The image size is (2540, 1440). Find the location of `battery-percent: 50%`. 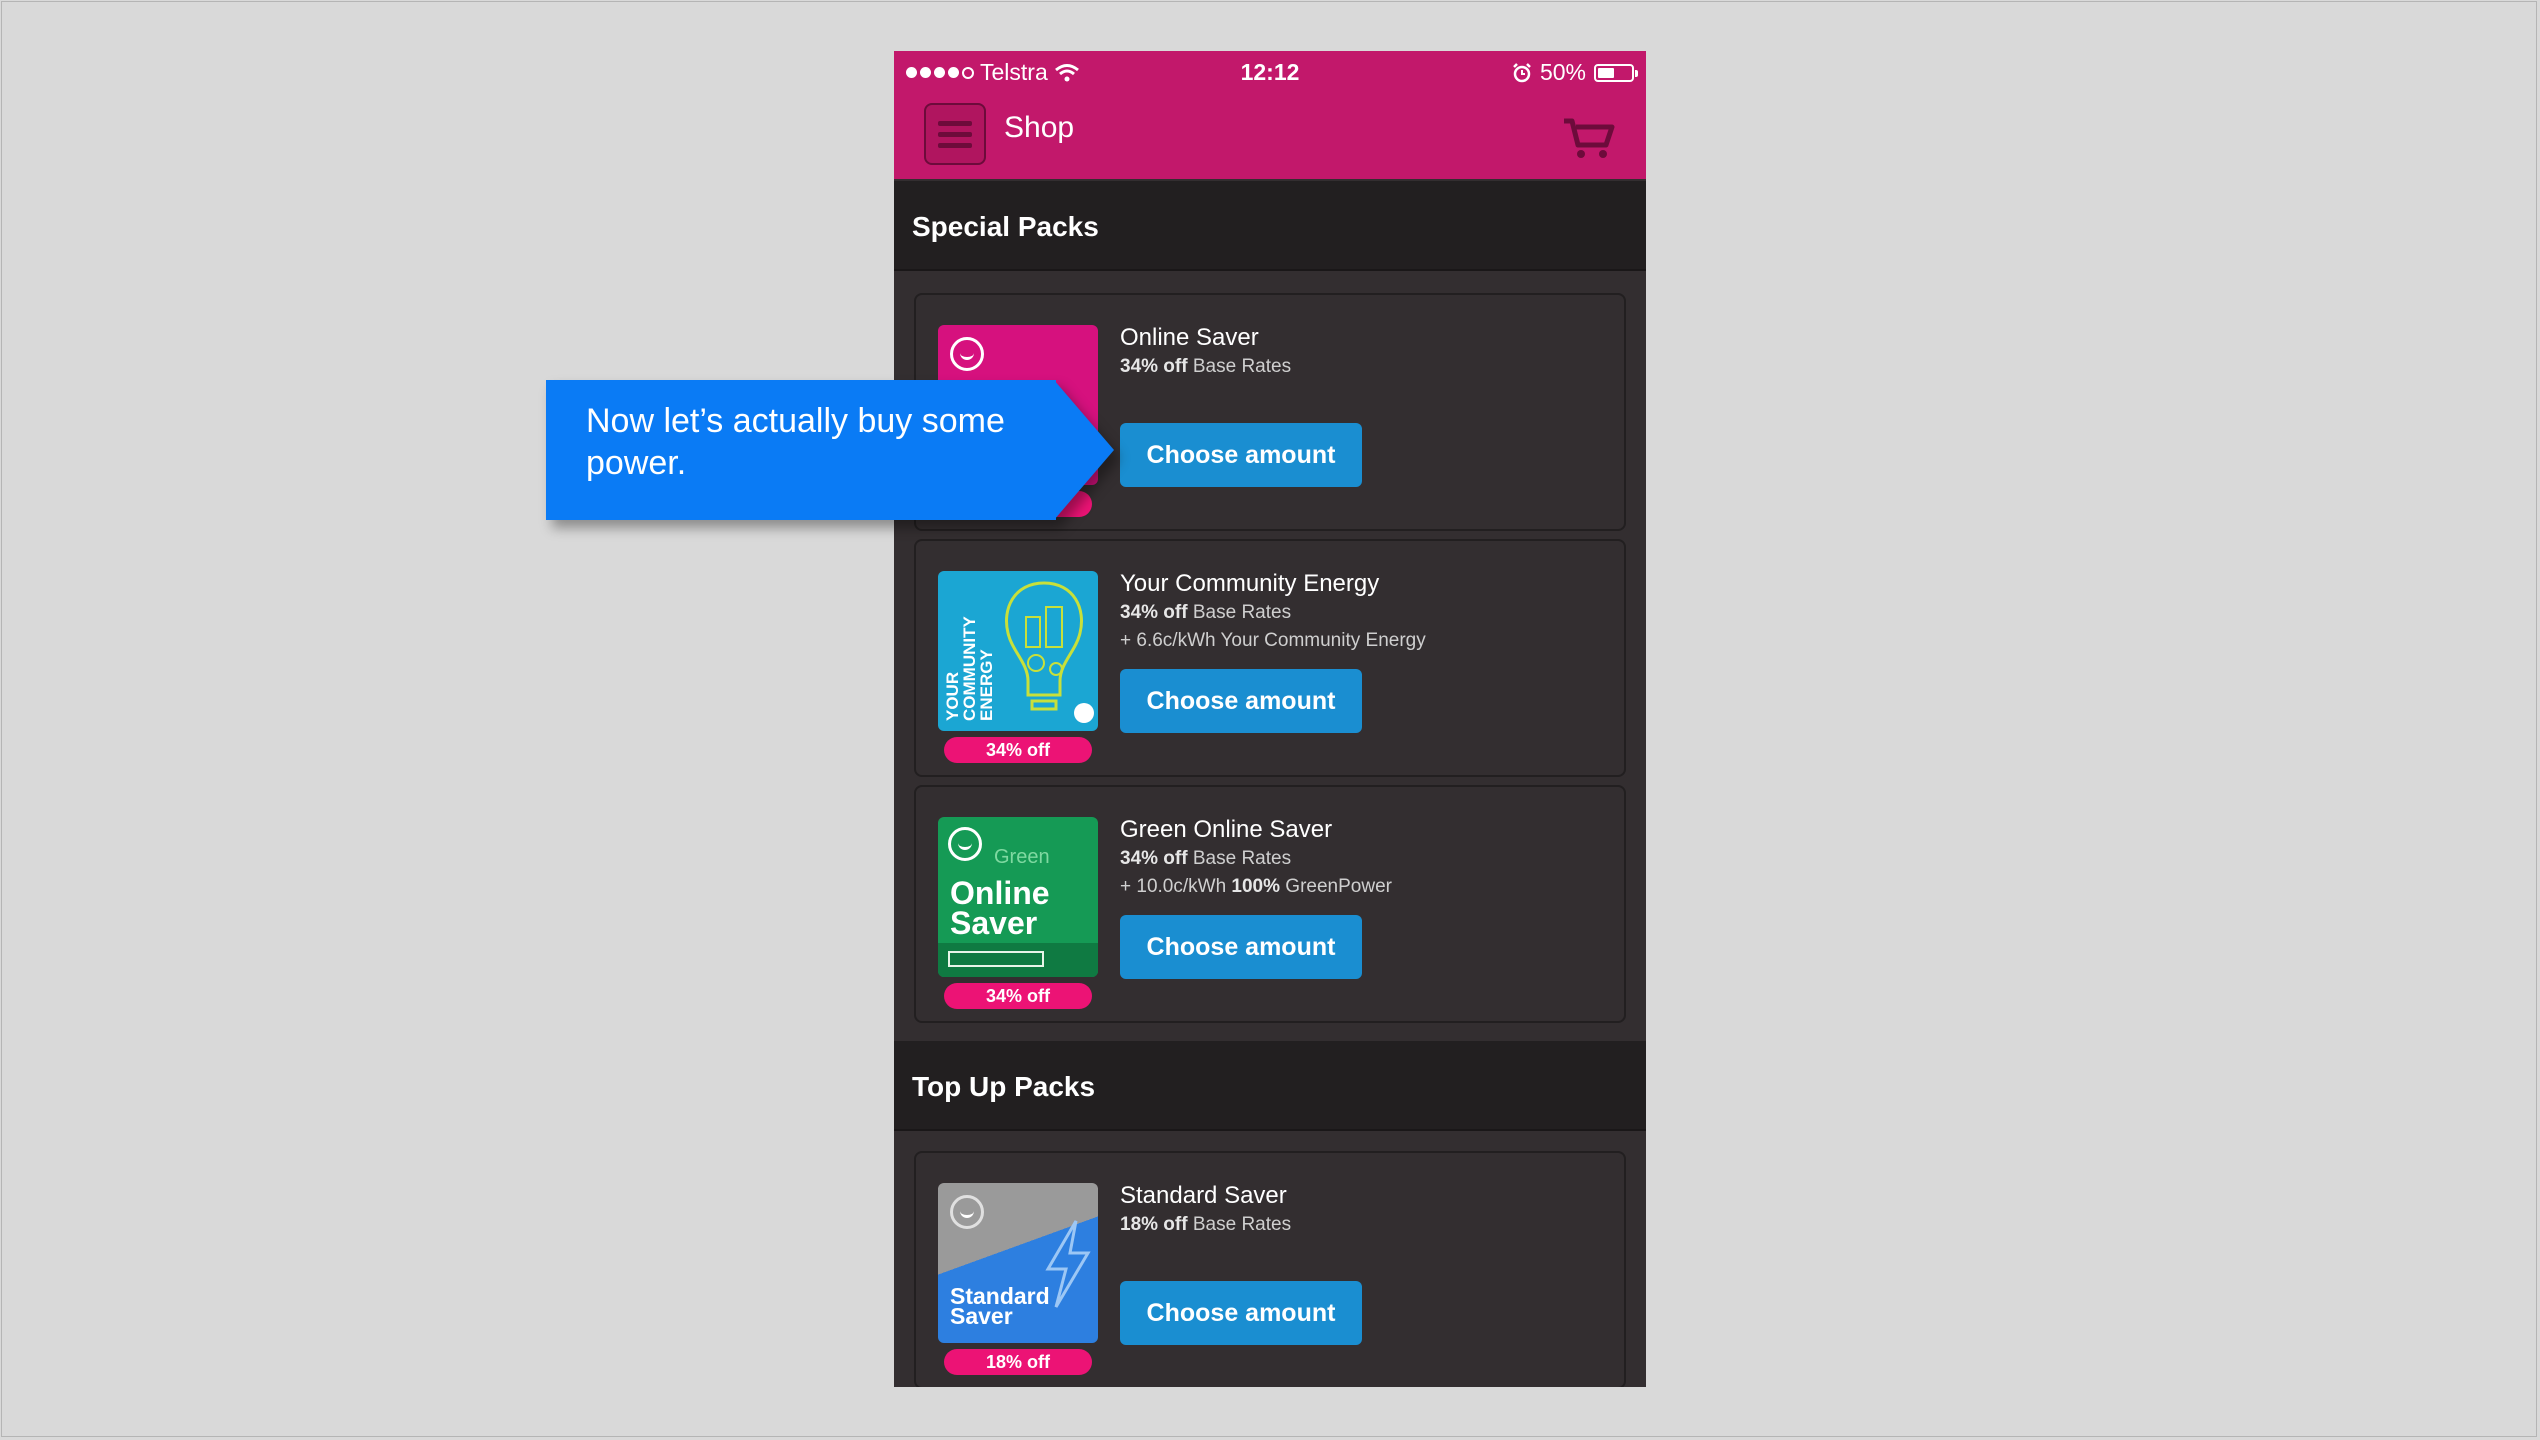

battery-percent: 50% is located at coordinates (1562, 72).